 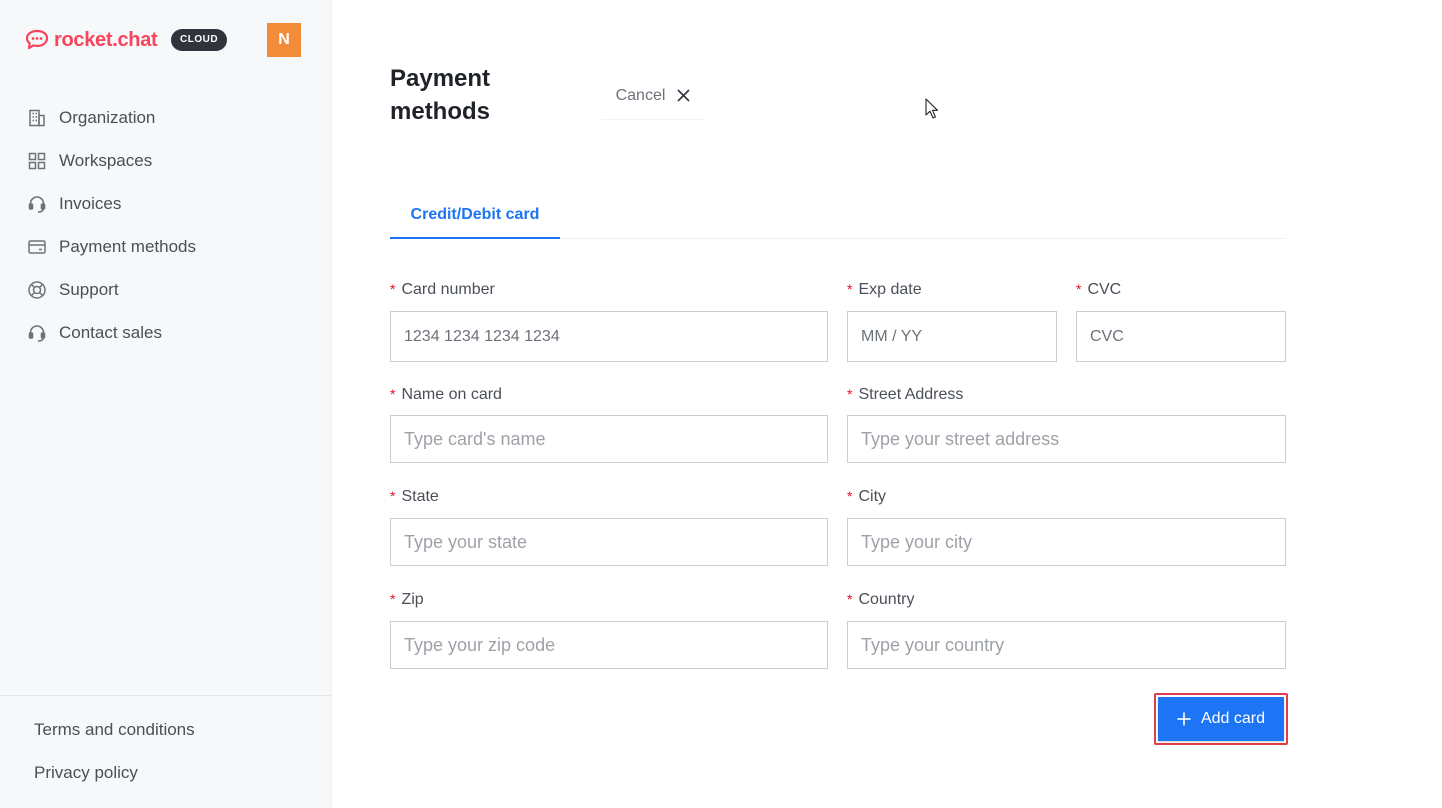 What do you see at coordinates (166, 729) in the screenshot?
I see `terms-link: Terms and conditions` at bounding box center [166, 729].